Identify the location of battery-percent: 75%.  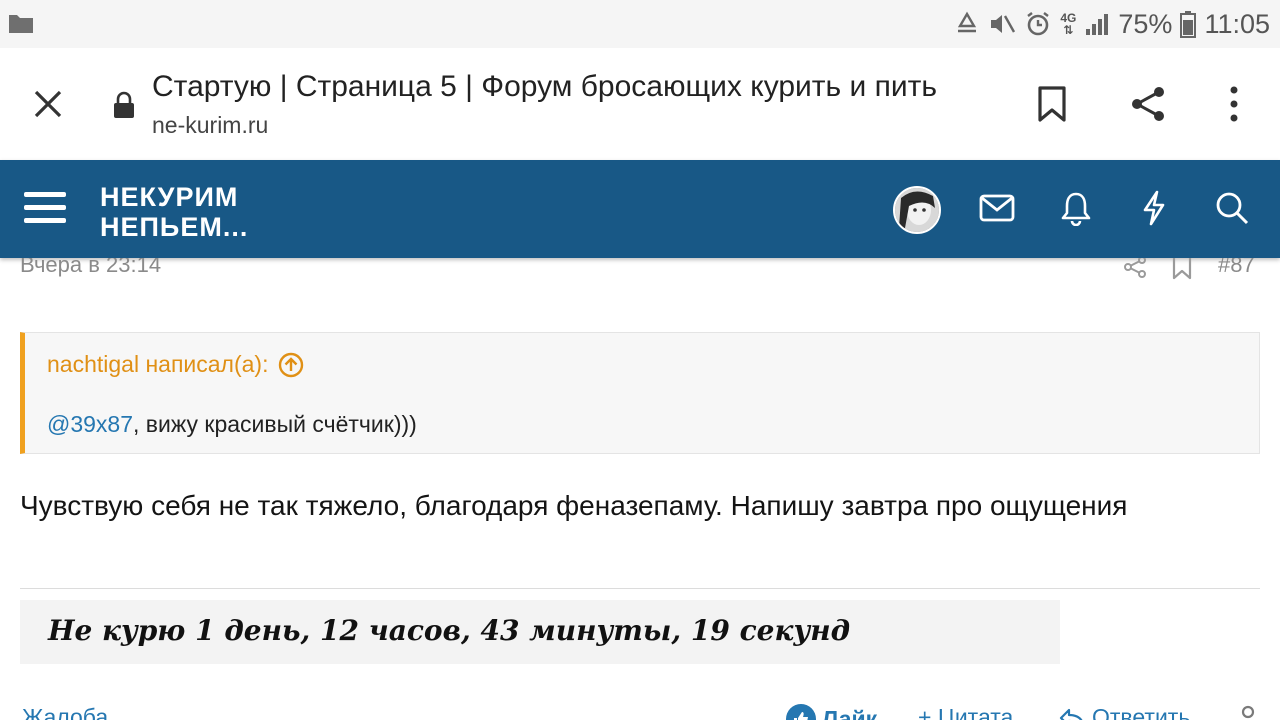
(1145, 23).